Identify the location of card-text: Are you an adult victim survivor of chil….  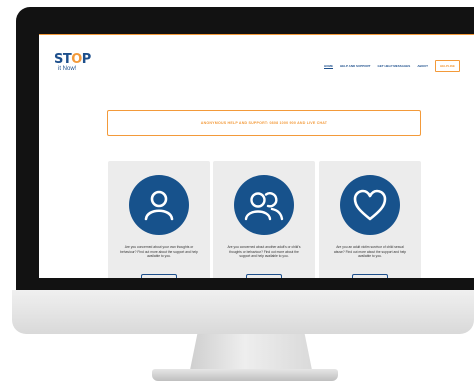
(370, 252).